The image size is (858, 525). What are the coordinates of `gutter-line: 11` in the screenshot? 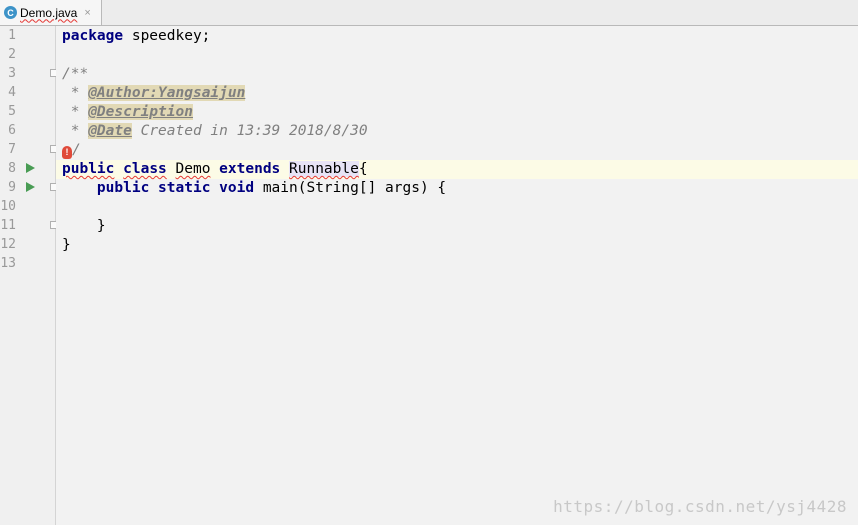 It's located at (29, 225).